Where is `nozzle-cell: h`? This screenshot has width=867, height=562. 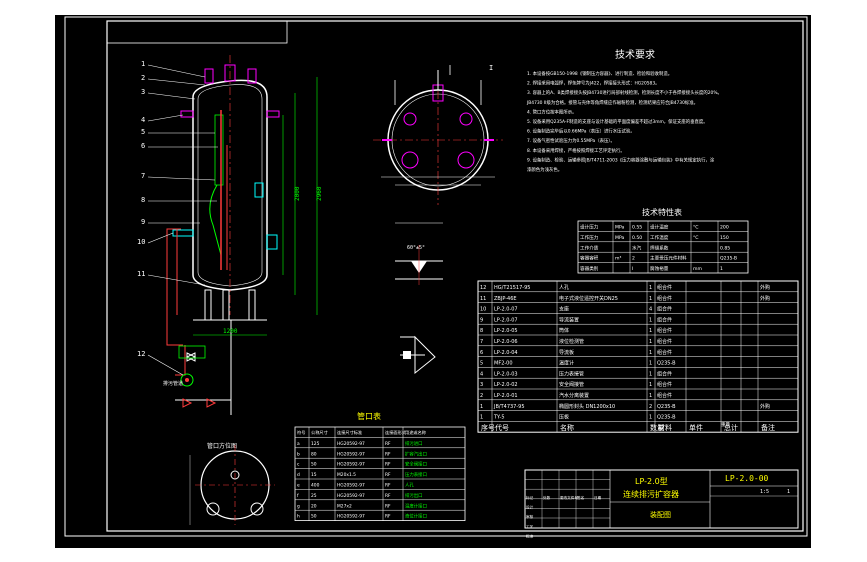 nozzle-cell: h is located at coordinates (298, 517).